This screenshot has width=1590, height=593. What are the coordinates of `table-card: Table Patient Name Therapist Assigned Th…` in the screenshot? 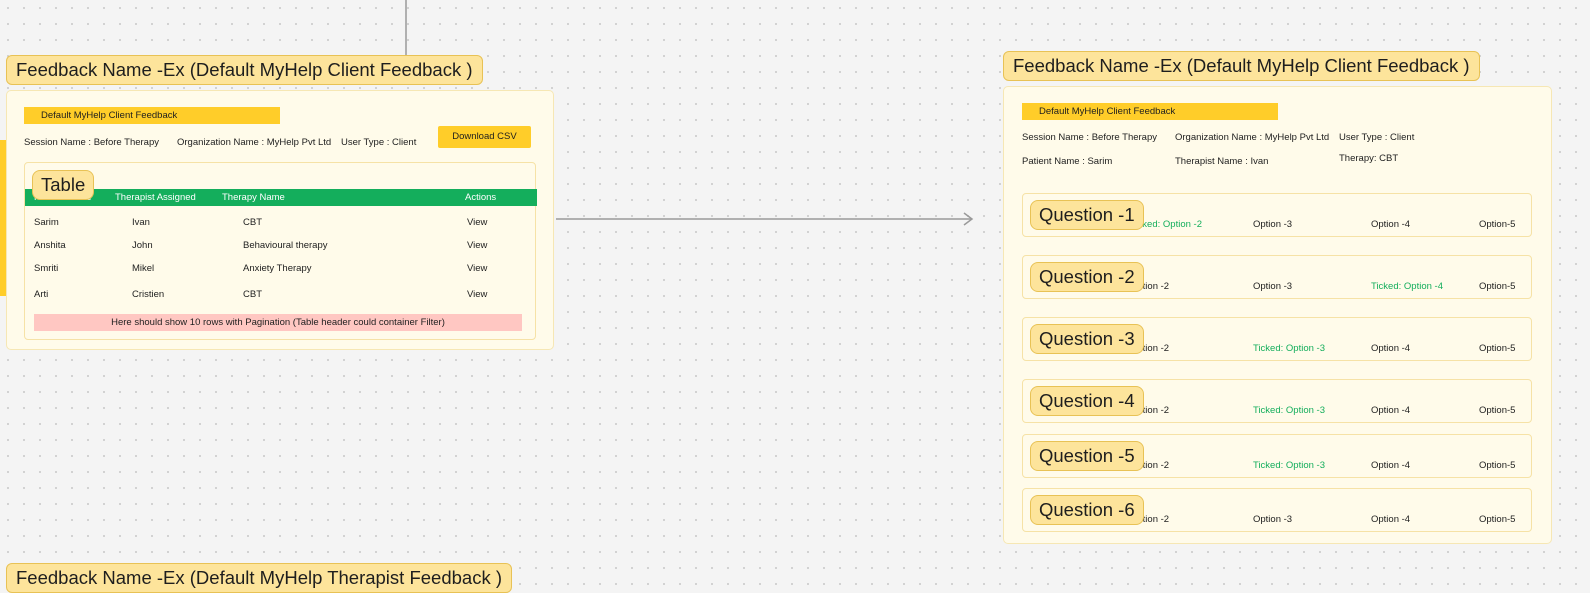 It's located at (280, 251).